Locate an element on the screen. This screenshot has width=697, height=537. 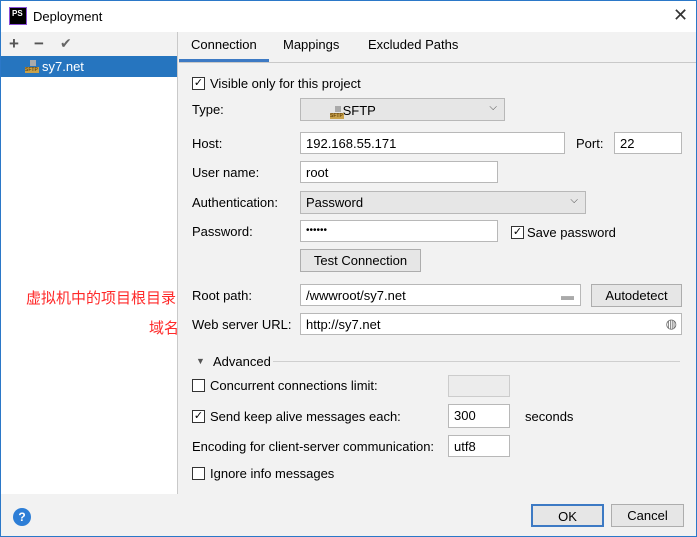
auth-select: Password ⌵ is located at coordinates (443, 202).